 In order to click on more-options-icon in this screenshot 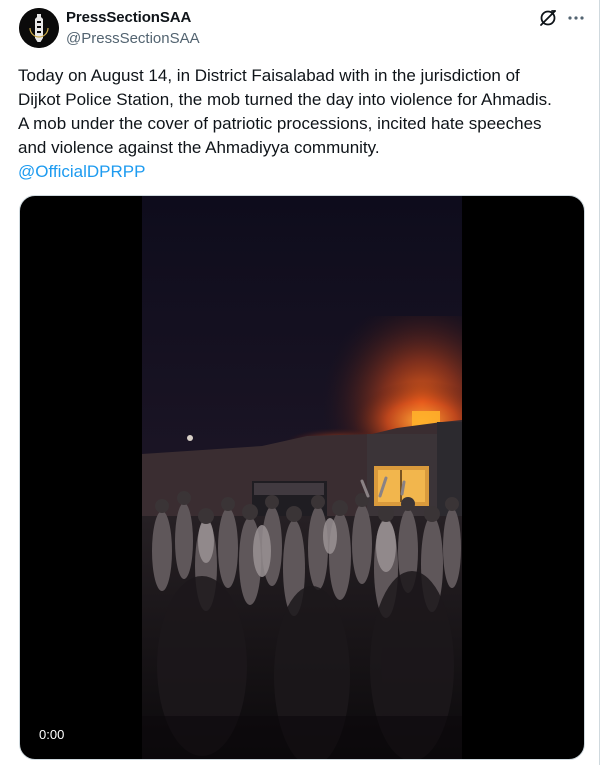, I will do `click(576, 18)`.